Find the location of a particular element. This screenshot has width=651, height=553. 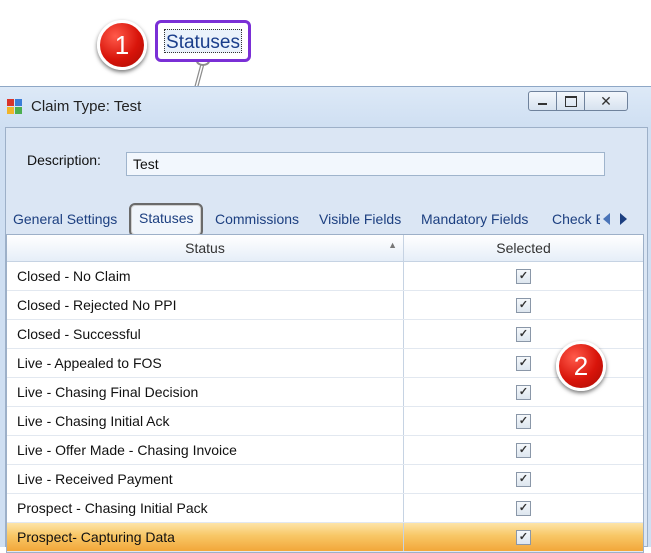

table-row: Closed - Successful ✓ is located at coordinates (325, 334).